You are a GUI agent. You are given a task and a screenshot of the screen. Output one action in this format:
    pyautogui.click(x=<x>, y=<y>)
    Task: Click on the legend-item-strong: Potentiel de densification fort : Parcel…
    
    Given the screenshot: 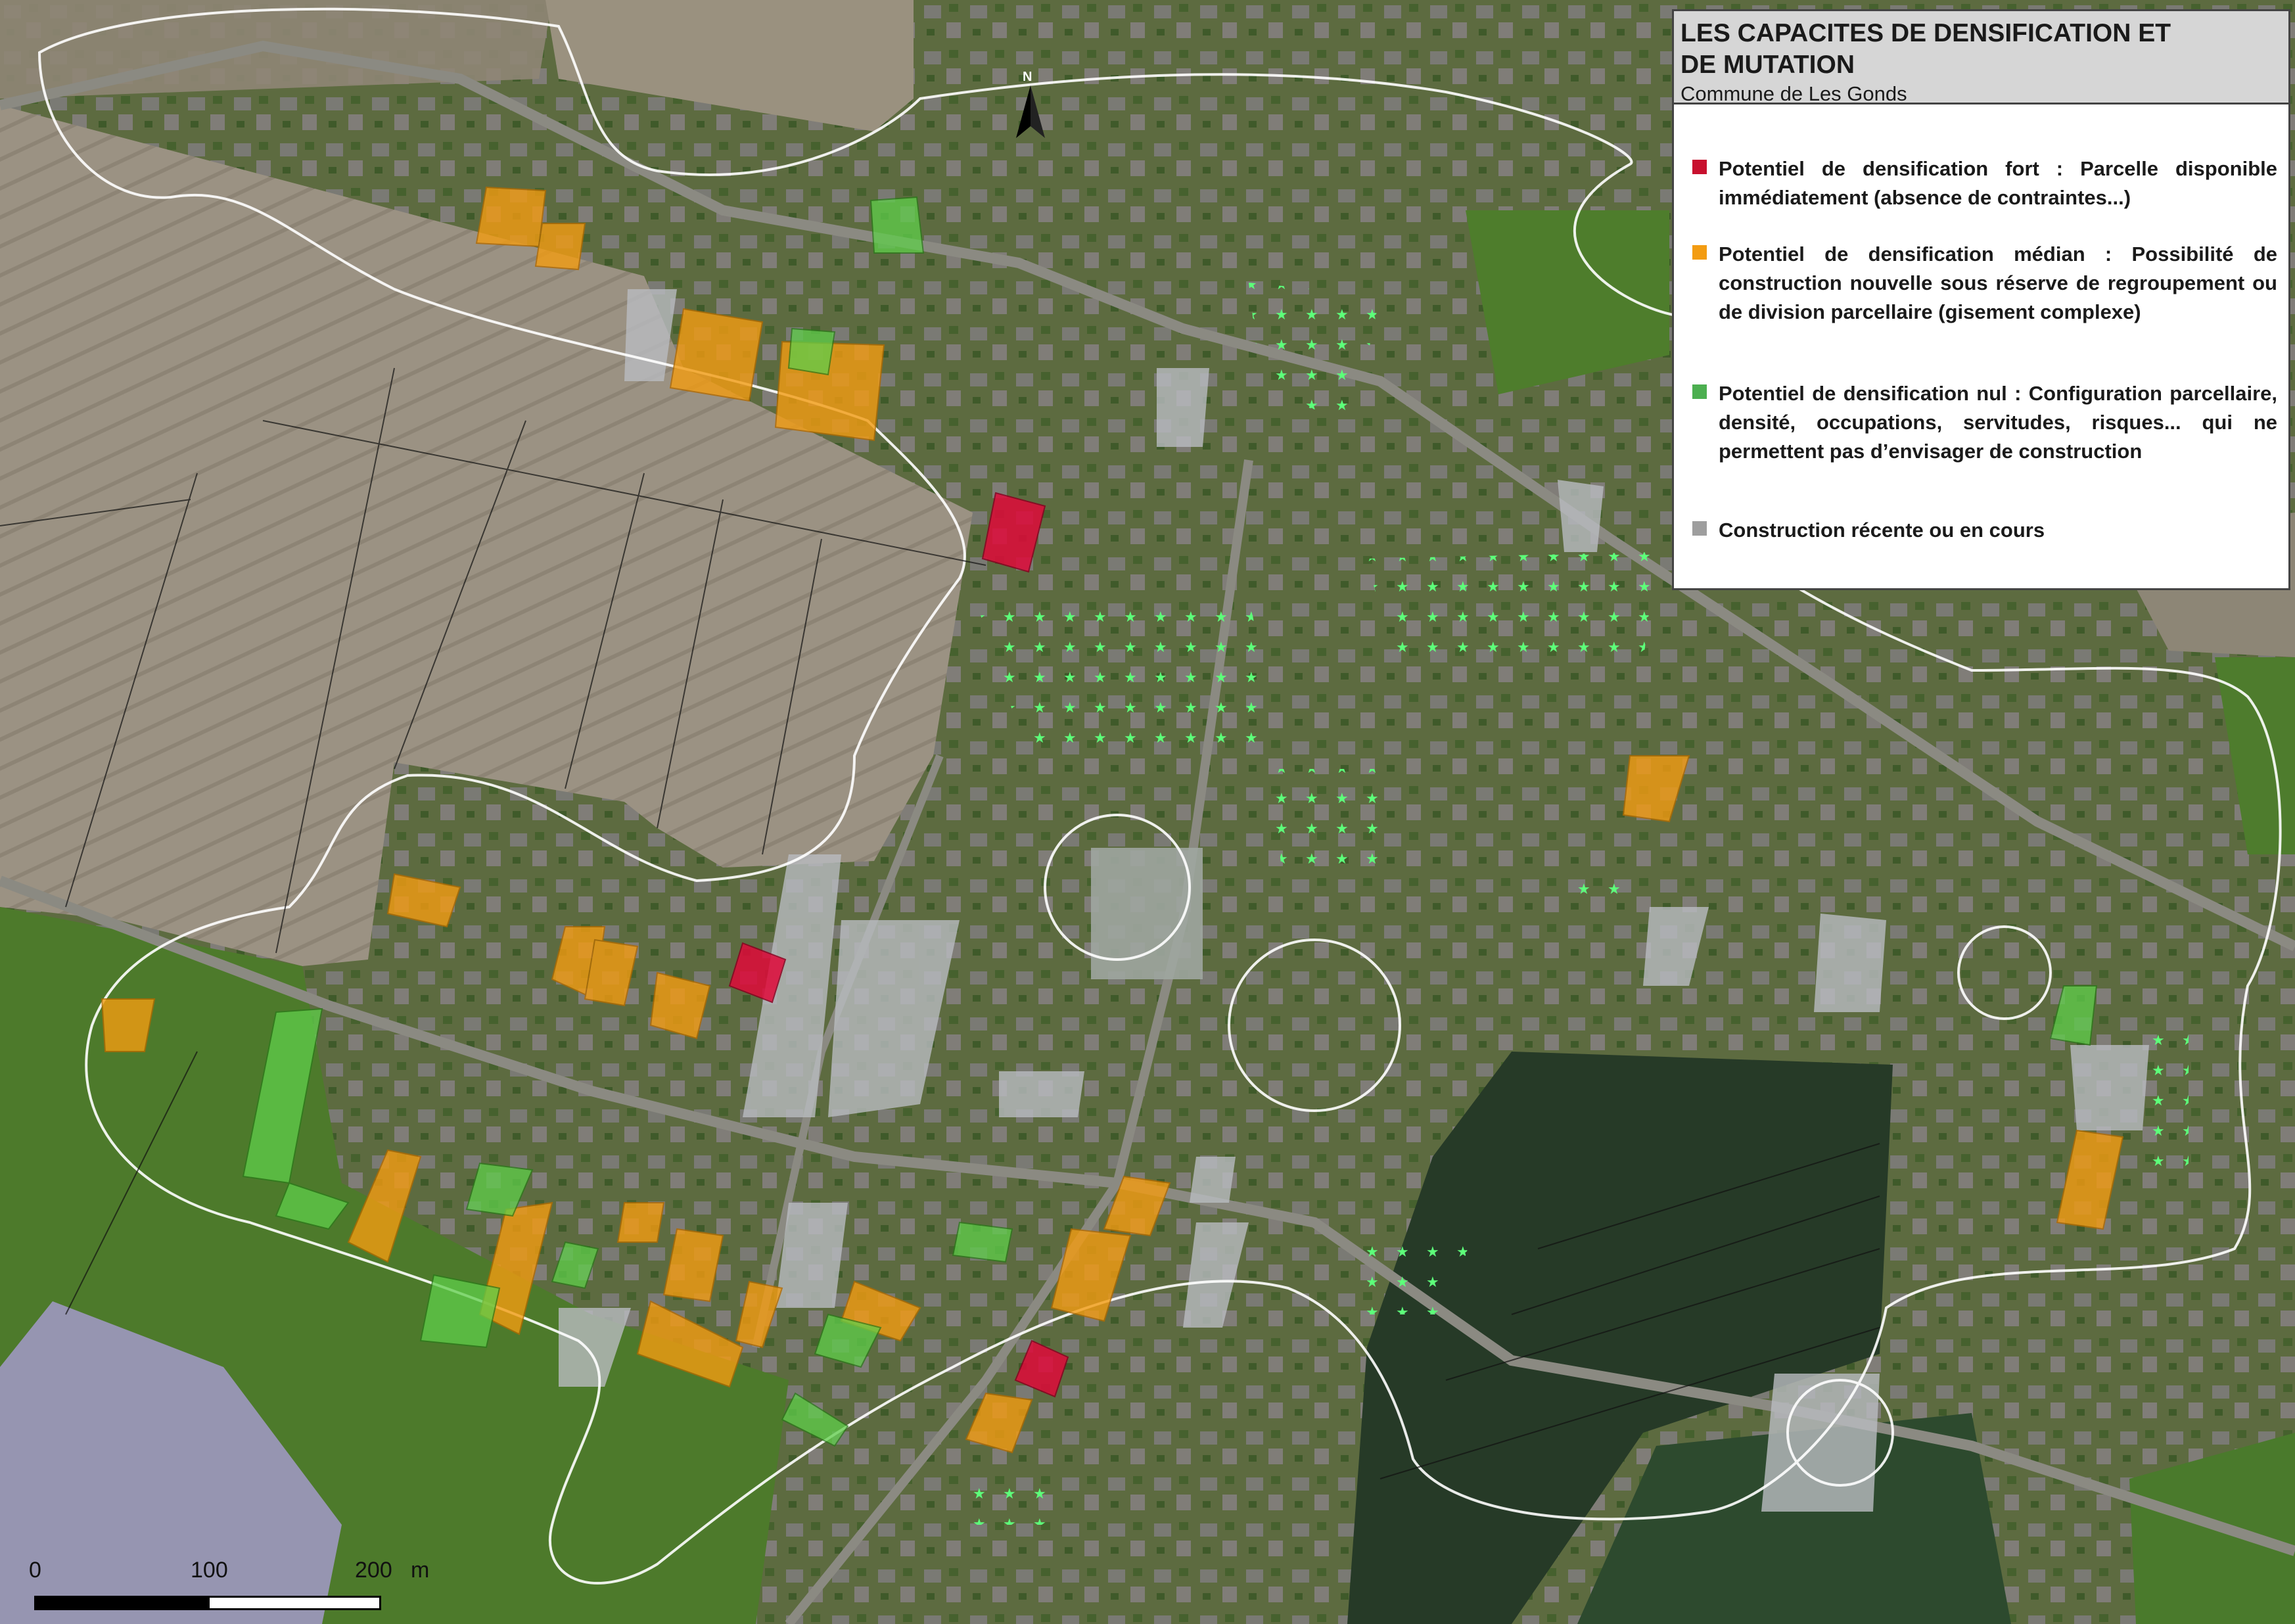 What is the action you would take?
    pyautogui.click(x=1984, y=183)
    